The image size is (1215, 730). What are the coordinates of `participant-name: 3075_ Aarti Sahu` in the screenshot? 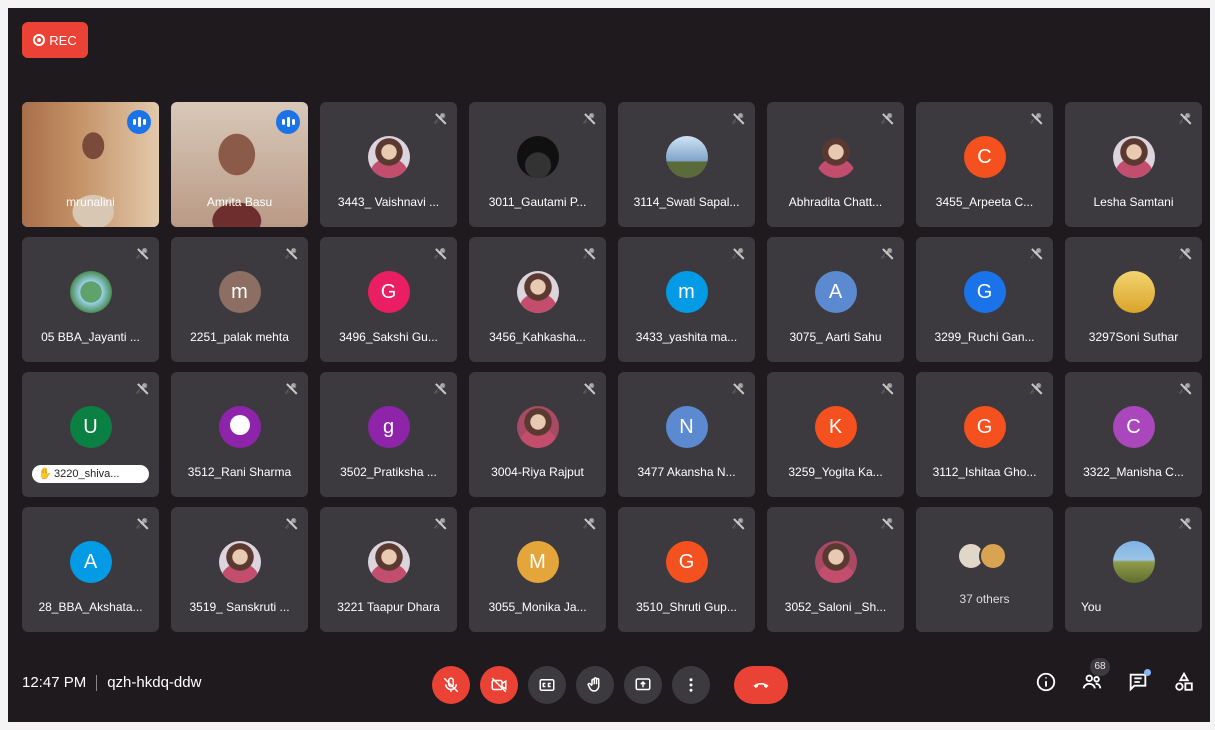 It's located at (835, 337).